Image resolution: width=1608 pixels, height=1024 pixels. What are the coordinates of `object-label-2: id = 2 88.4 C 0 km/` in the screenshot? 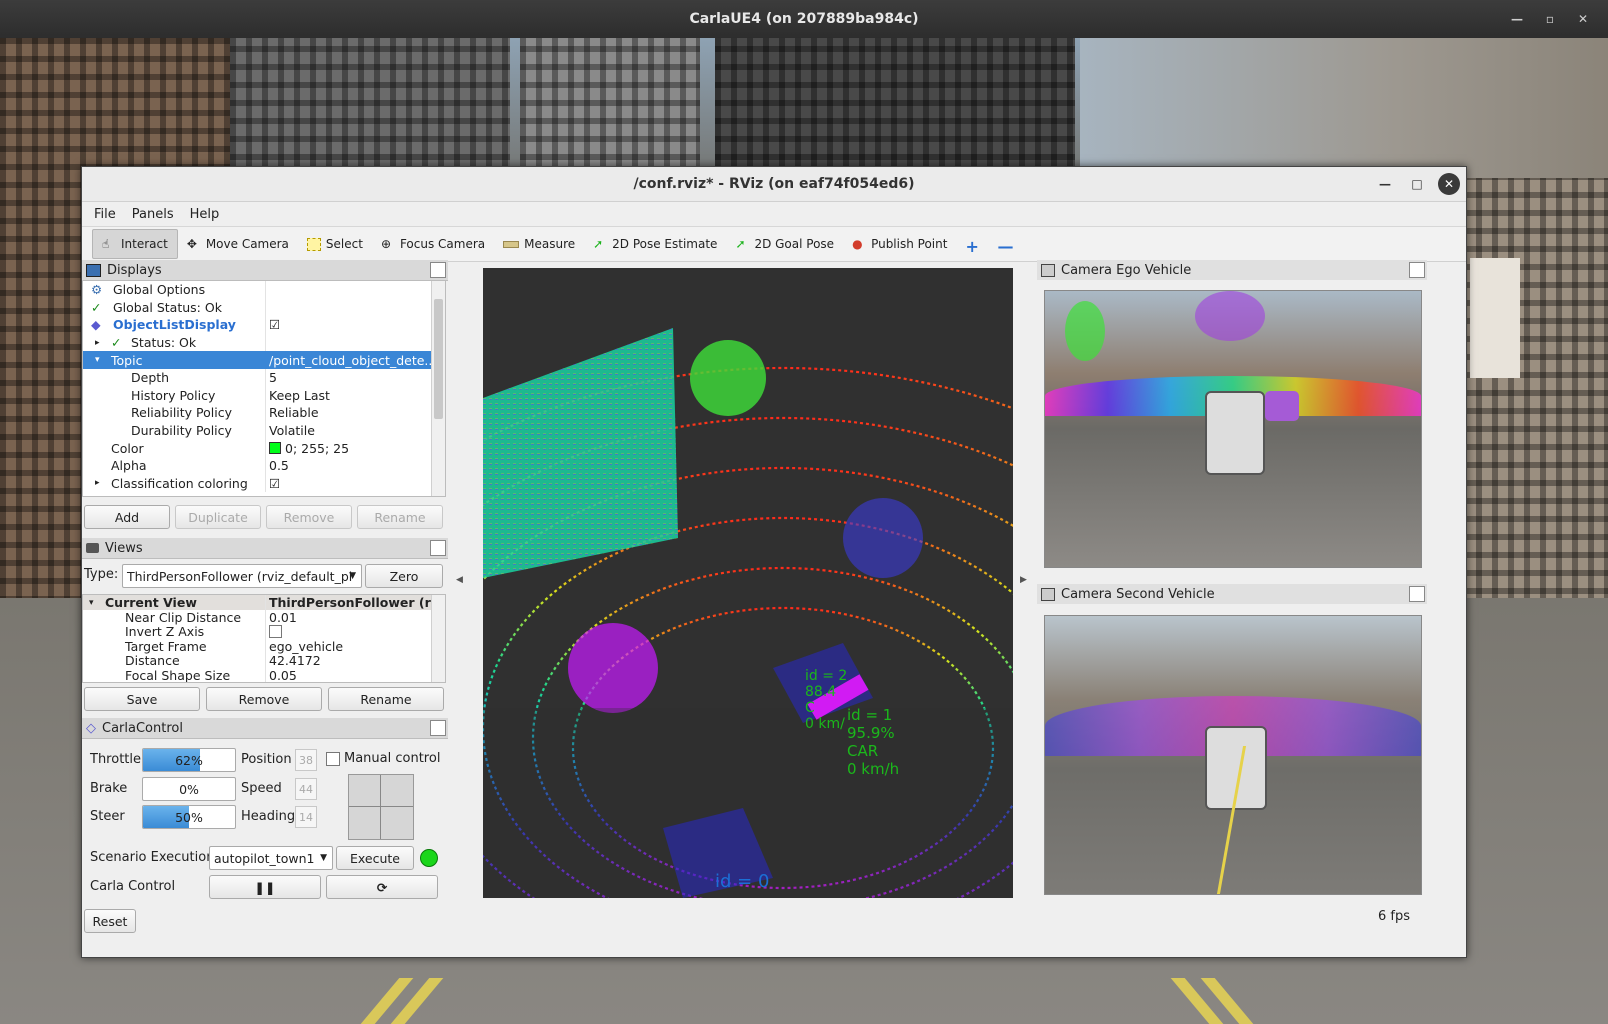 It's located at (826, 700).